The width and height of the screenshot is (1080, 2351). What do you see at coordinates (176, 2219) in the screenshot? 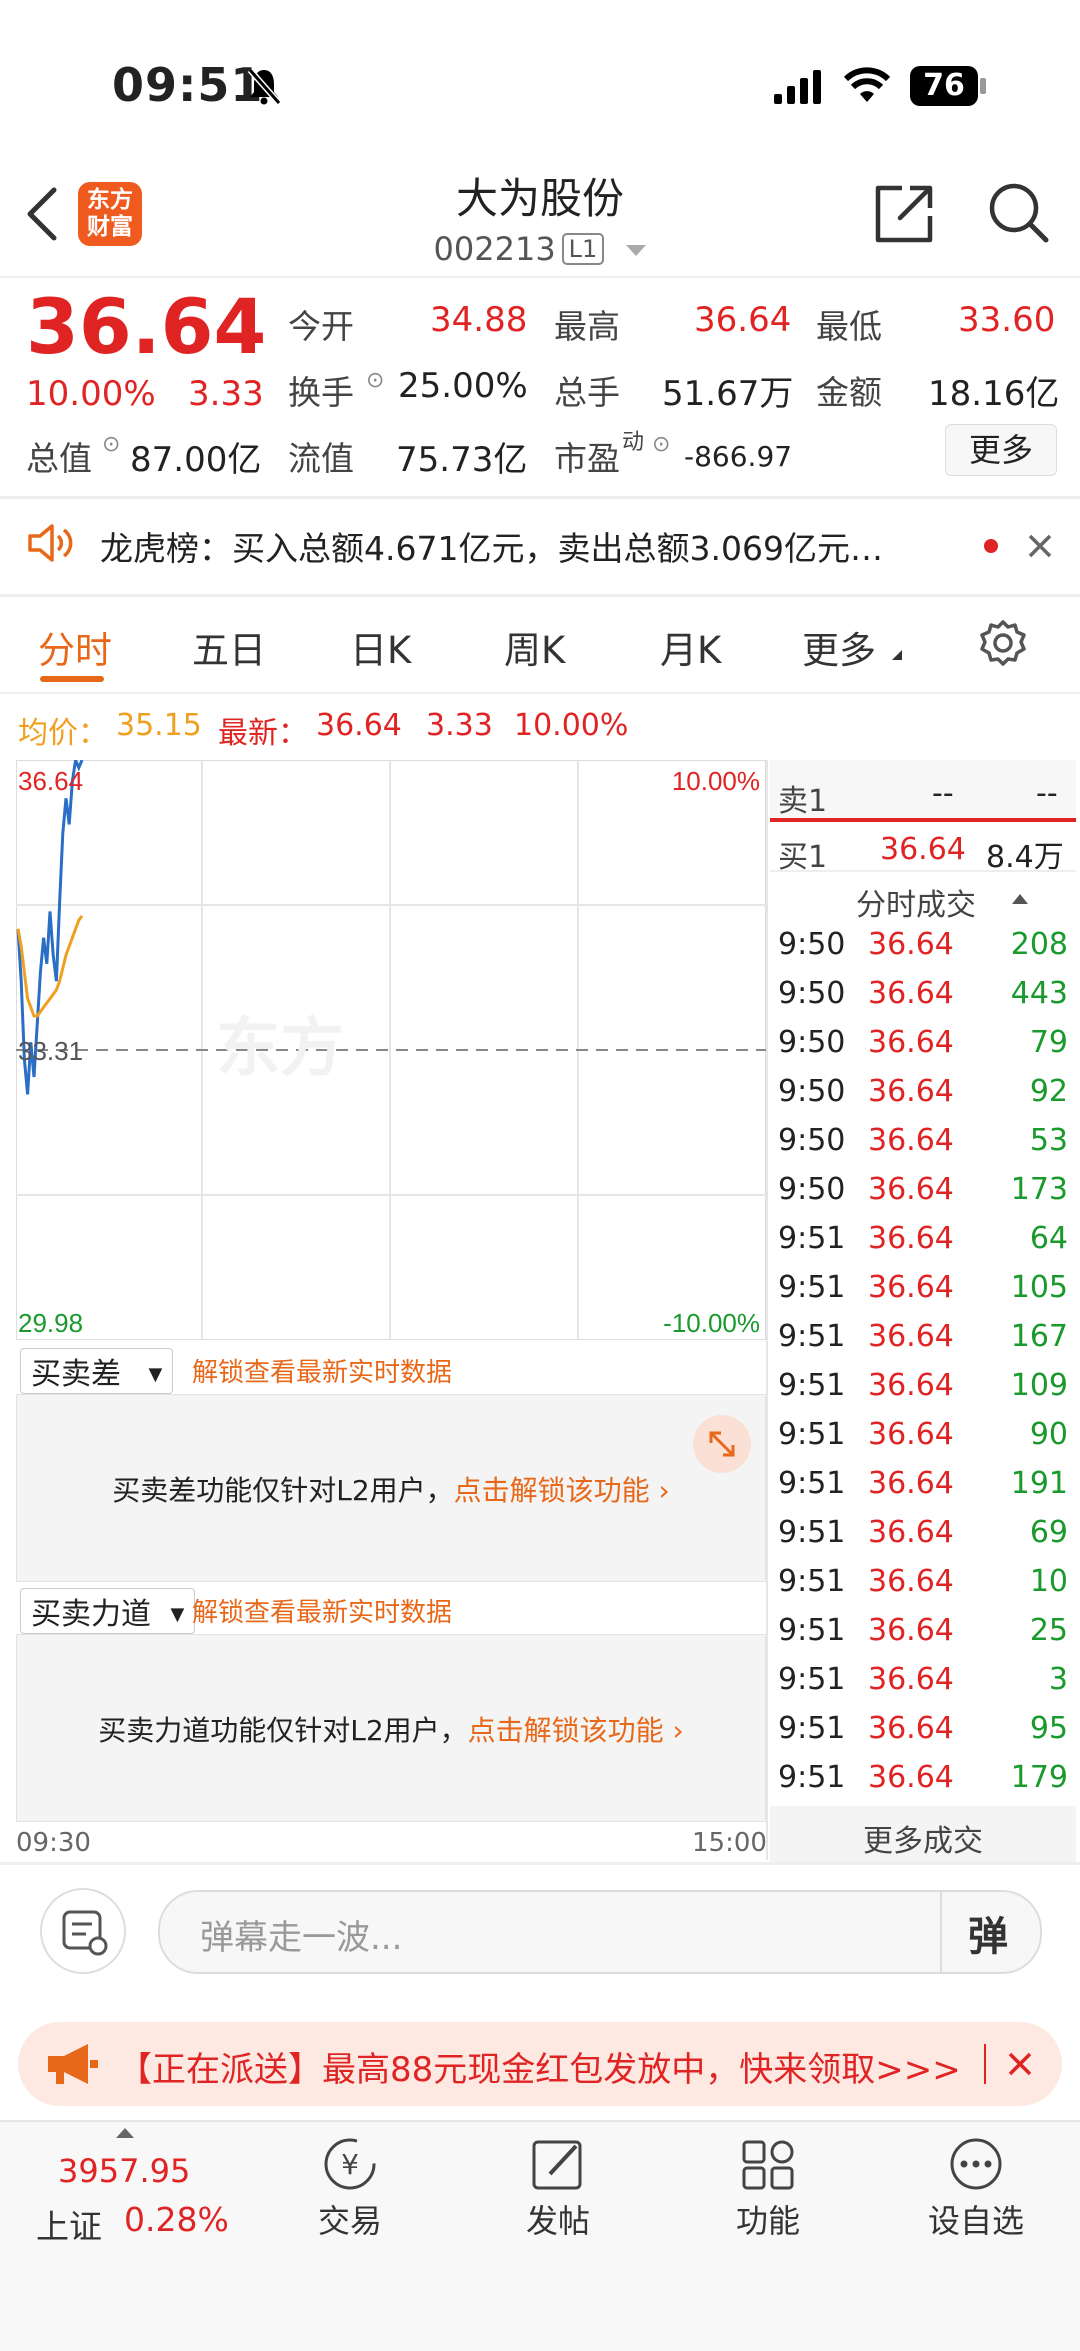
I see `index-pct: 0.28%` at bounding box center [176, 2219].